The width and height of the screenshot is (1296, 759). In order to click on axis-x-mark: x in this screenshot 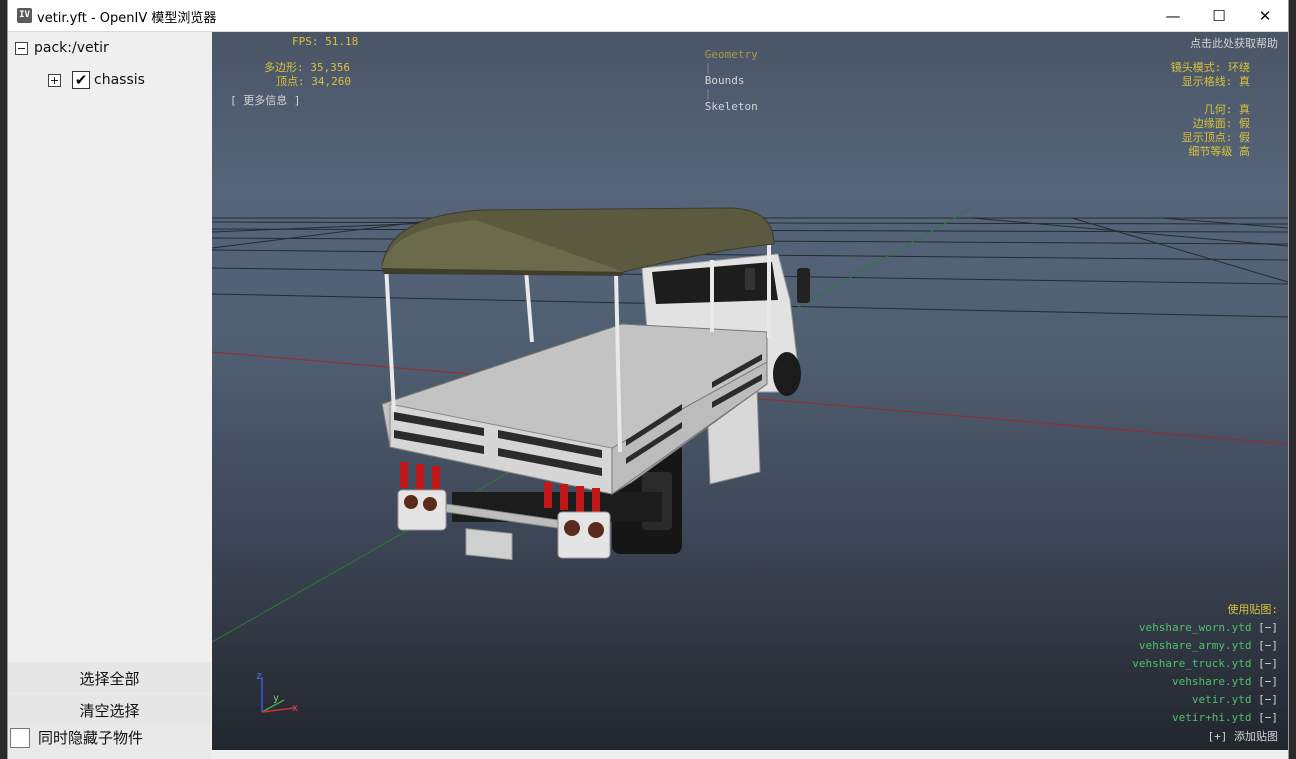, I will do `click(295, 708)`.